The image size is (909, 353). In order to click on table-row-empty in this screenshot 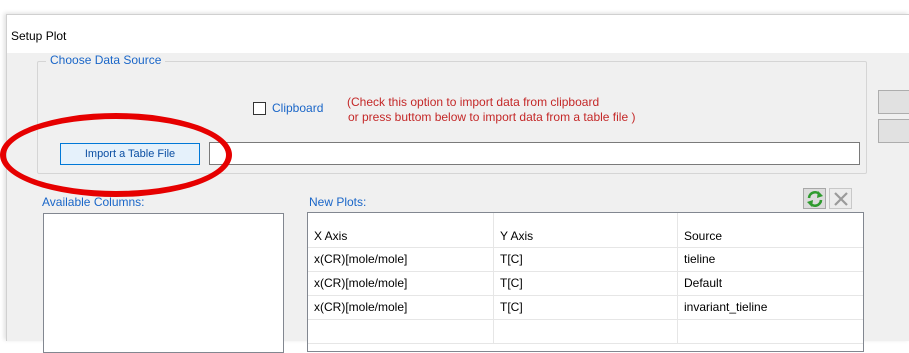, I will do `click(585, 332)`.